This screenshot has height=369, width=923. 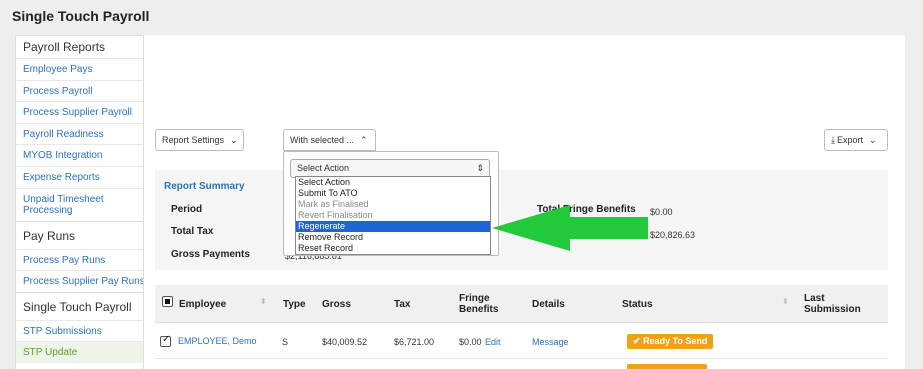 What do you see at coordinates (521, 364) in the screenshot?
I see `table-row` at bounding box center [521, 364].